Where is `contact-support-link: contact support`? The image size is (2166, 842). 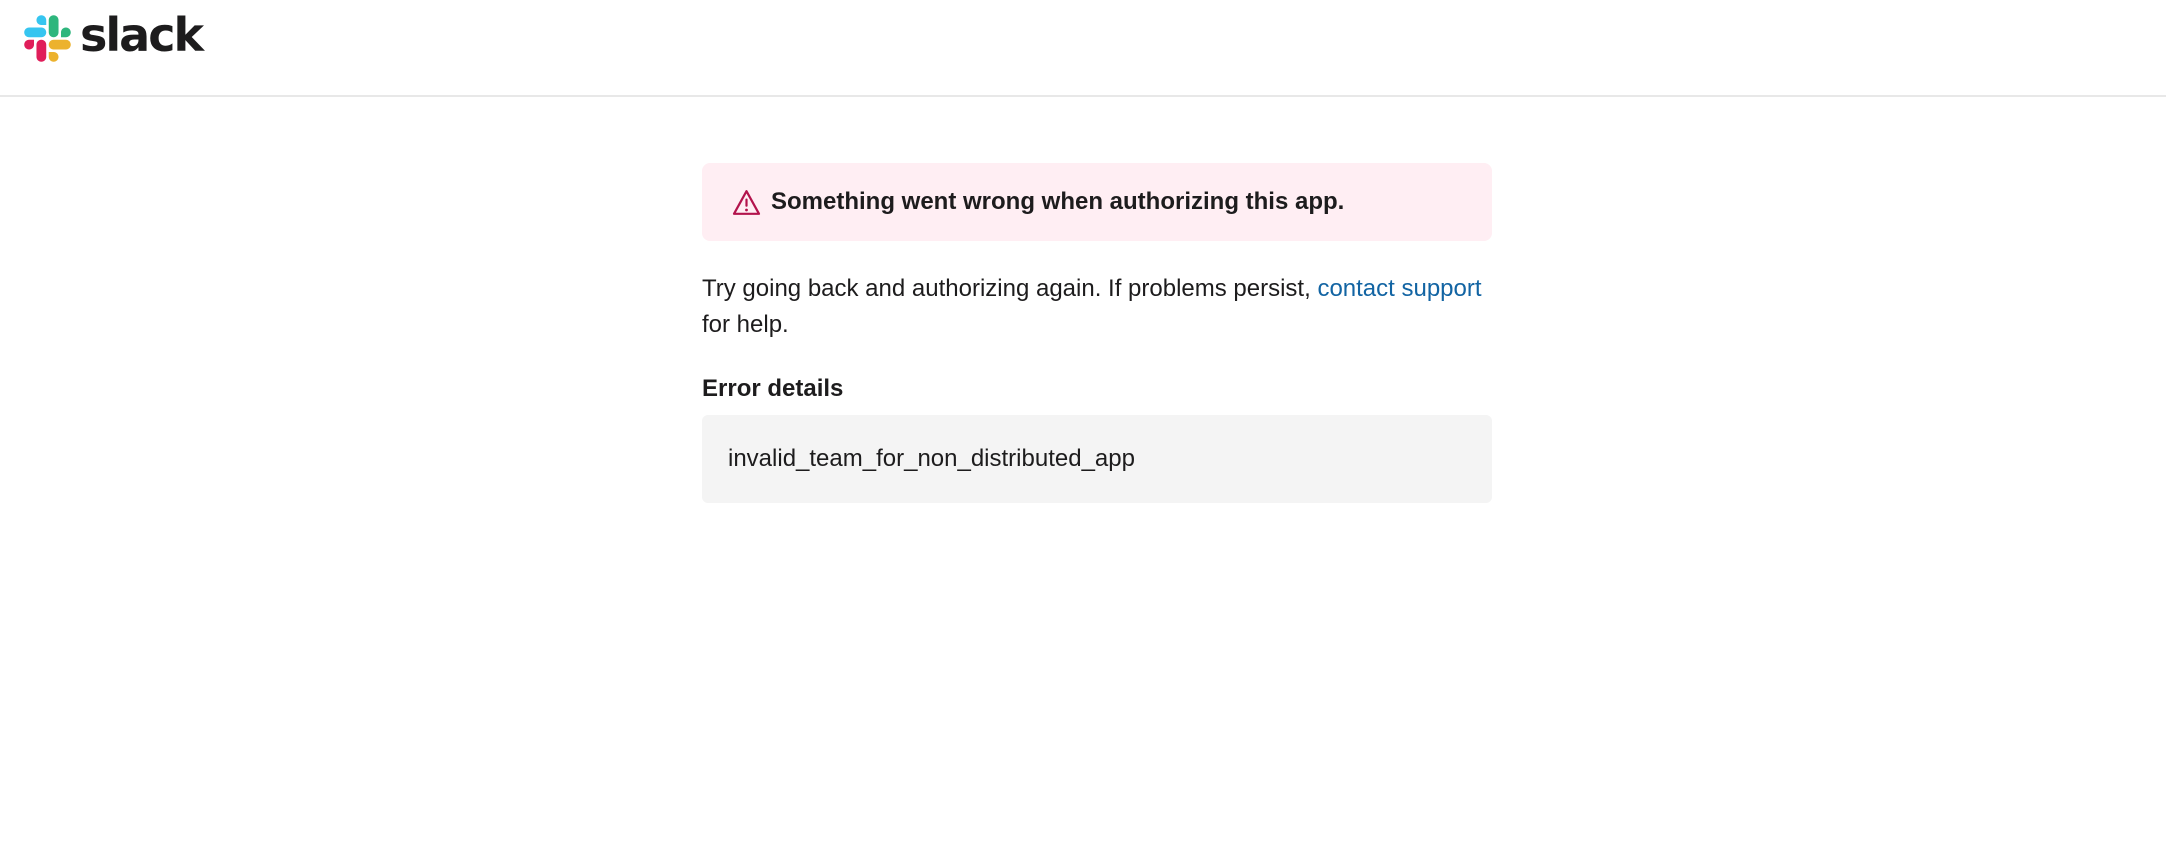
contact-support-link: contact support is located at coordinates (1399, 288).